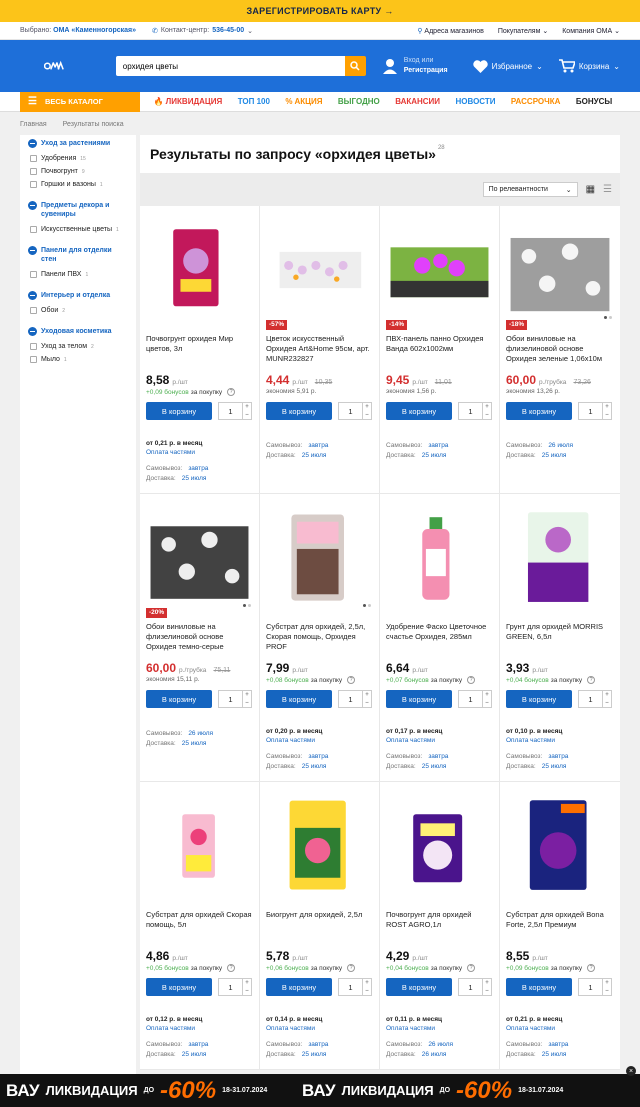 Image resolution: width=640 pixels, height=1107 pixels. I want to click on search-input, so click(230, 66).